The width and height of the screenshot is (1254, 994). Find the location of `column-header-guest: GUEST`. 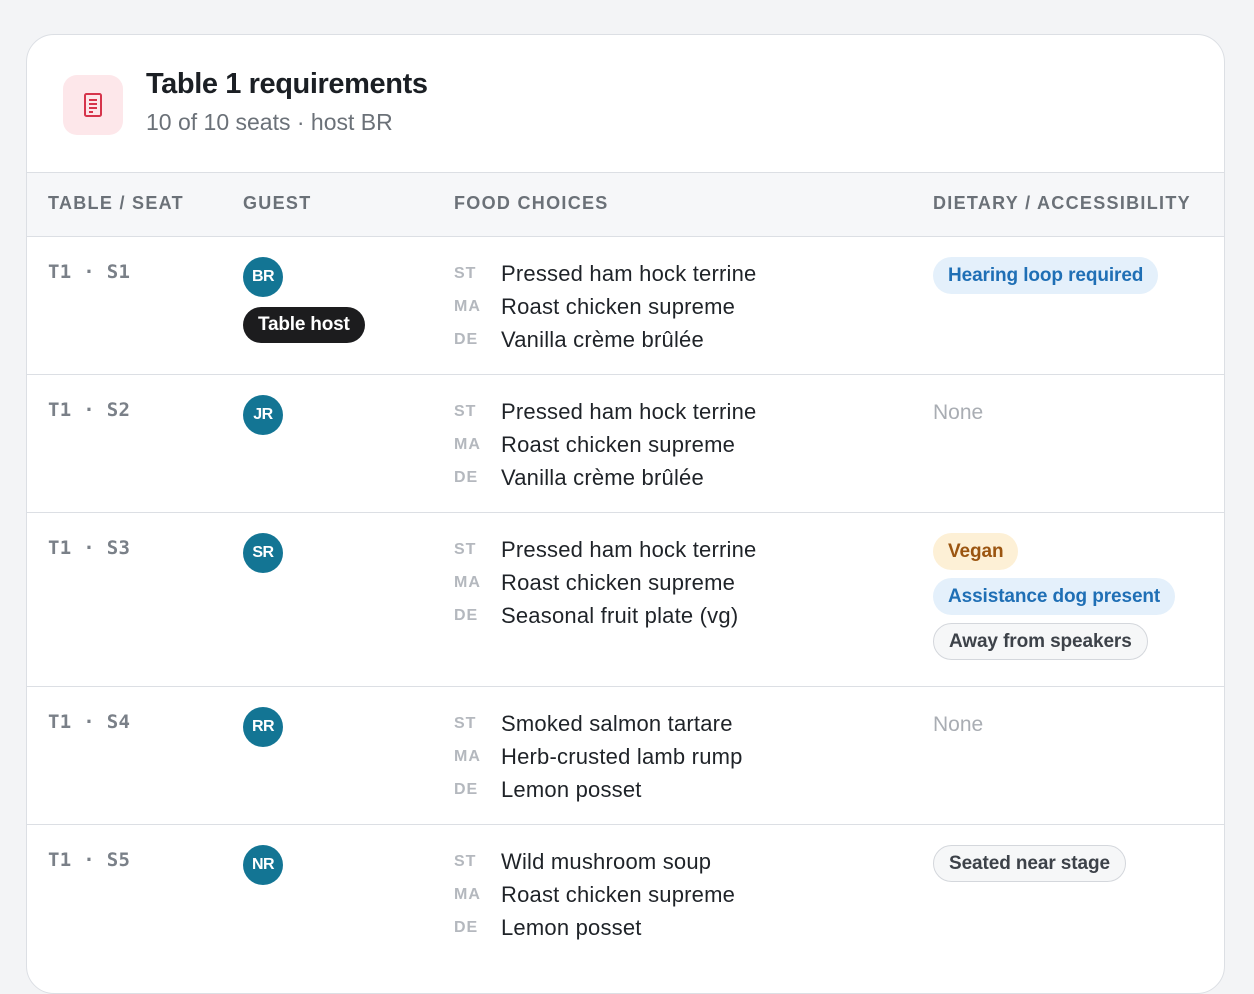

column-header-guest: GUEST is located at coordinates (277, 205).